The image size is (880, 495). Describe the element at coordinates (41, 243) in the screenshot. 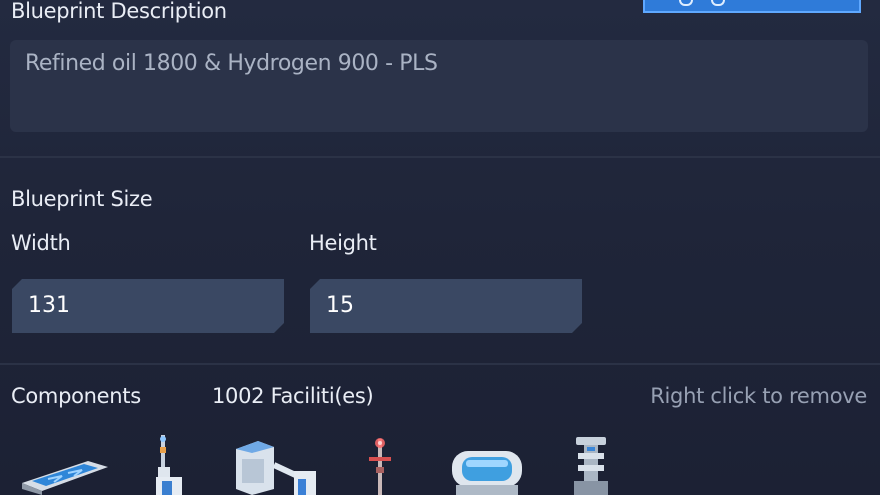

I see `width-label: Width` at that location.